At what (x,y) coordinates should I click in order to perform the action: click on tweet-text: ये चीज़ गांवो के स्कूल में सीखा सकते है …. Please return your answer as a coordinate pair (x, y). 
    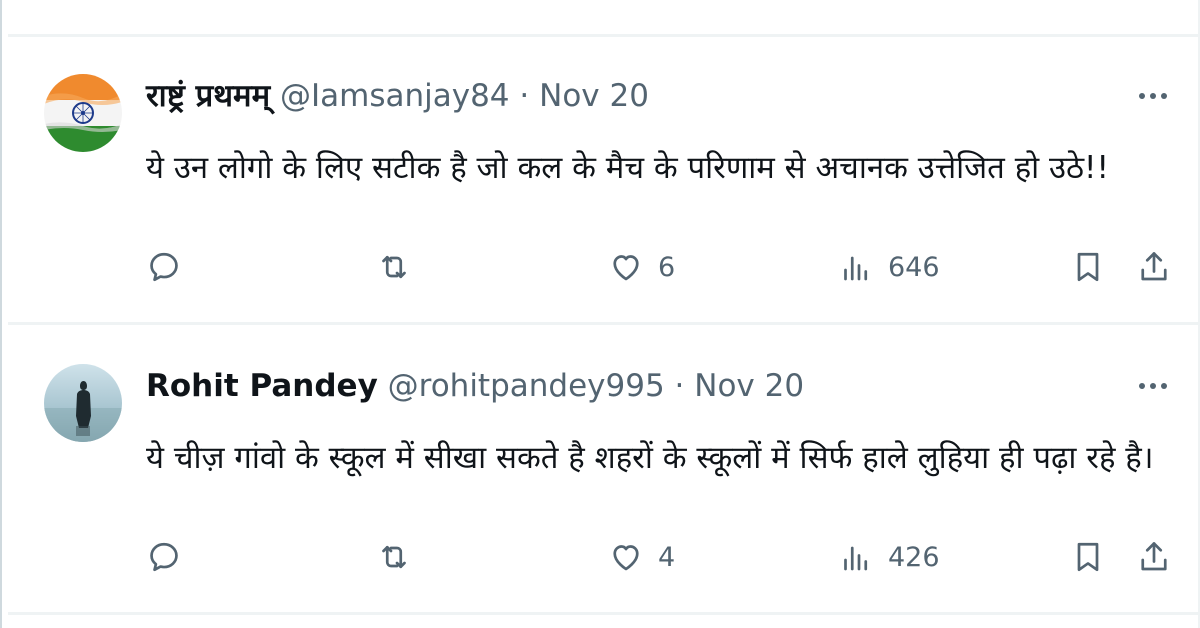
    Looking at the image, I should click on (650, 458).